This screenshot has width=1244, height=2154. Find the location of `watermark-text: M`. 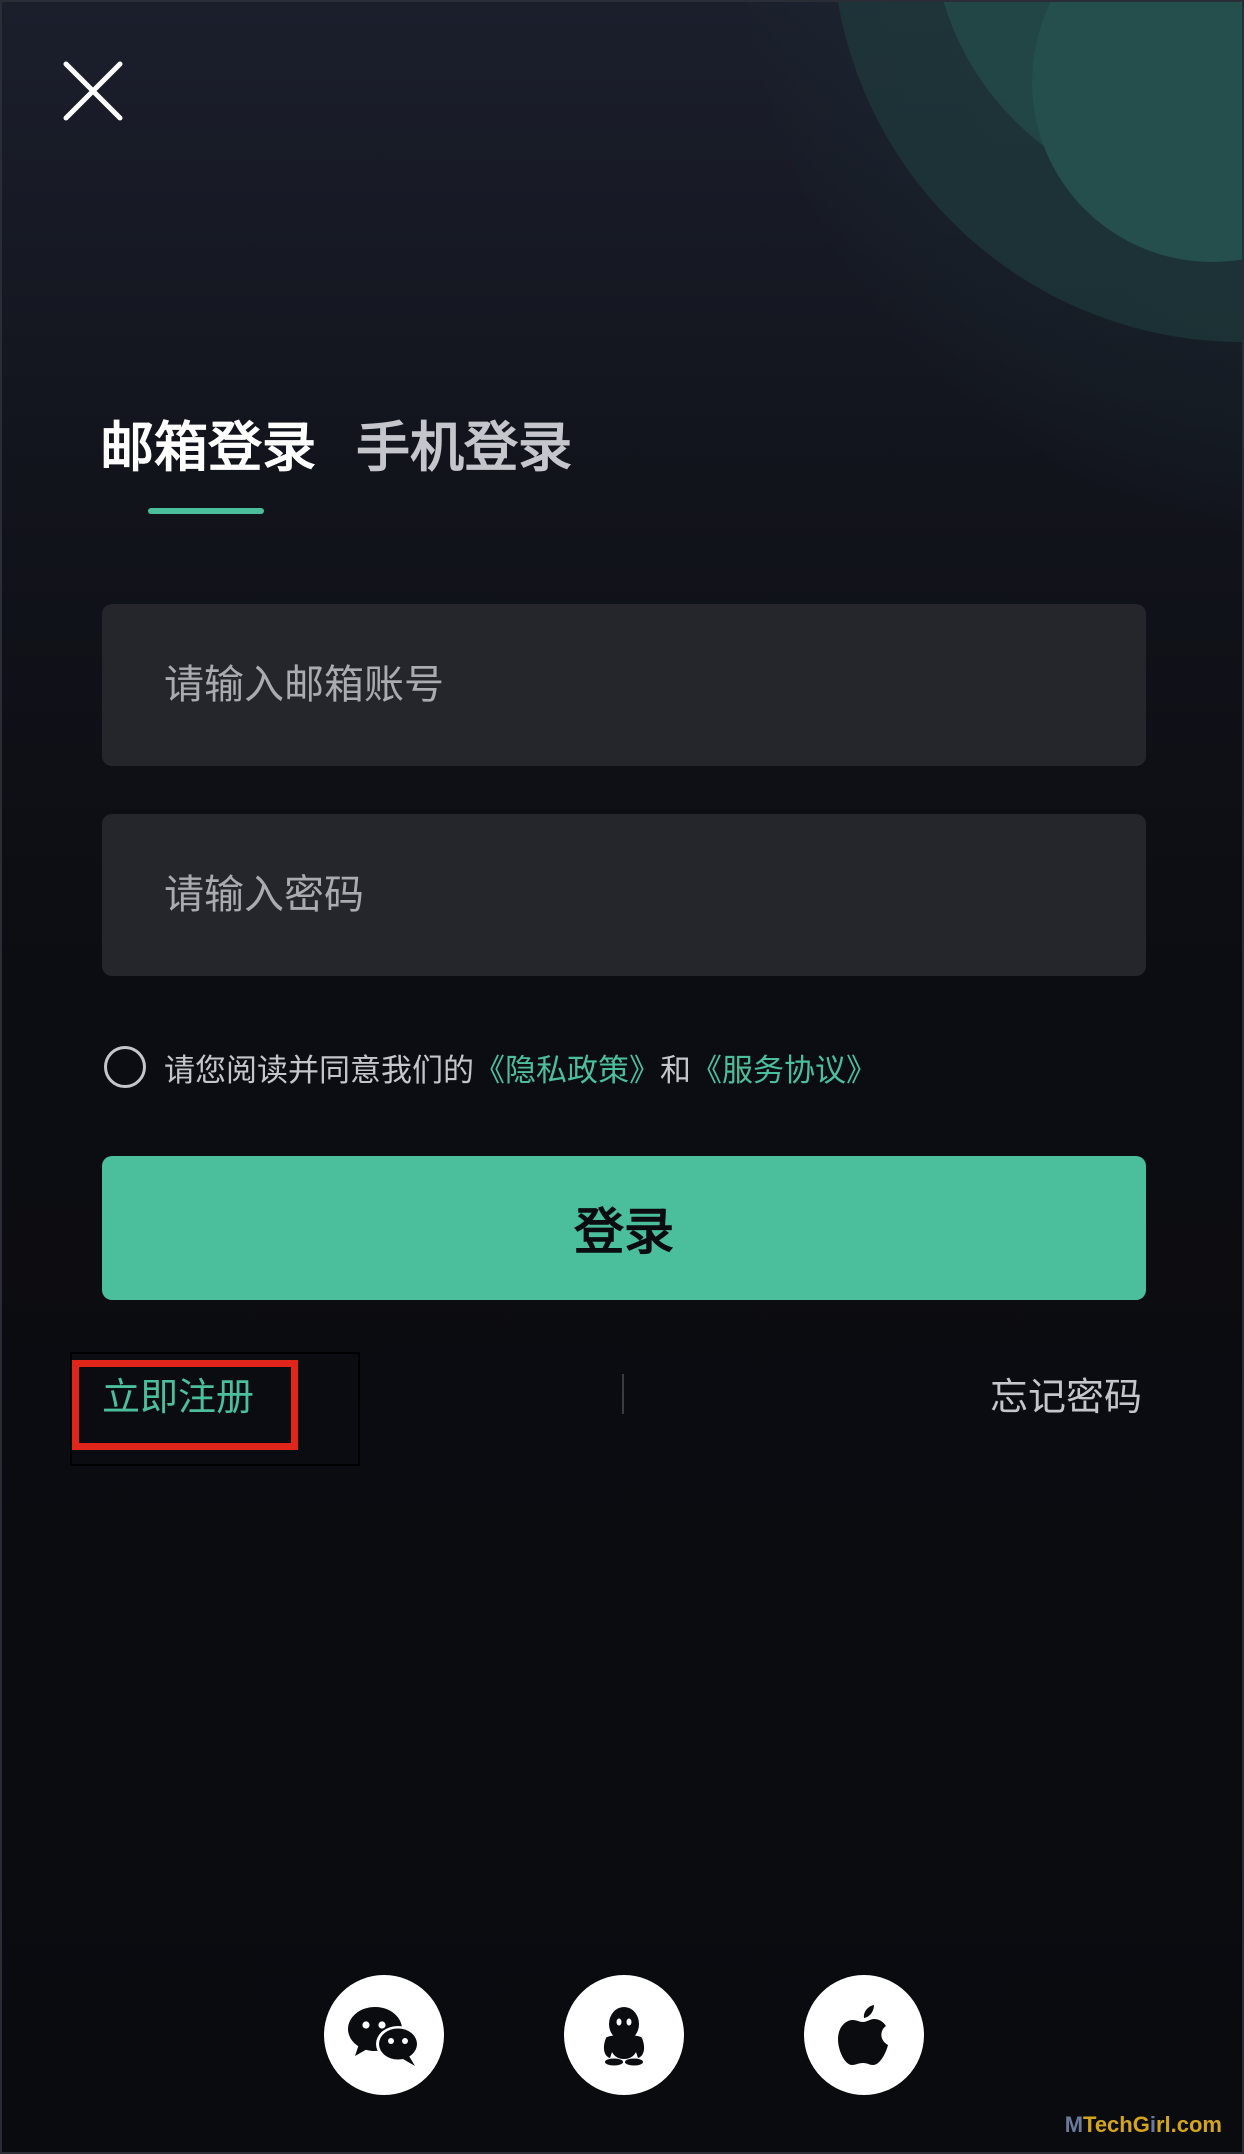

watermark-text: M is located at coordinates (1074, 2124).